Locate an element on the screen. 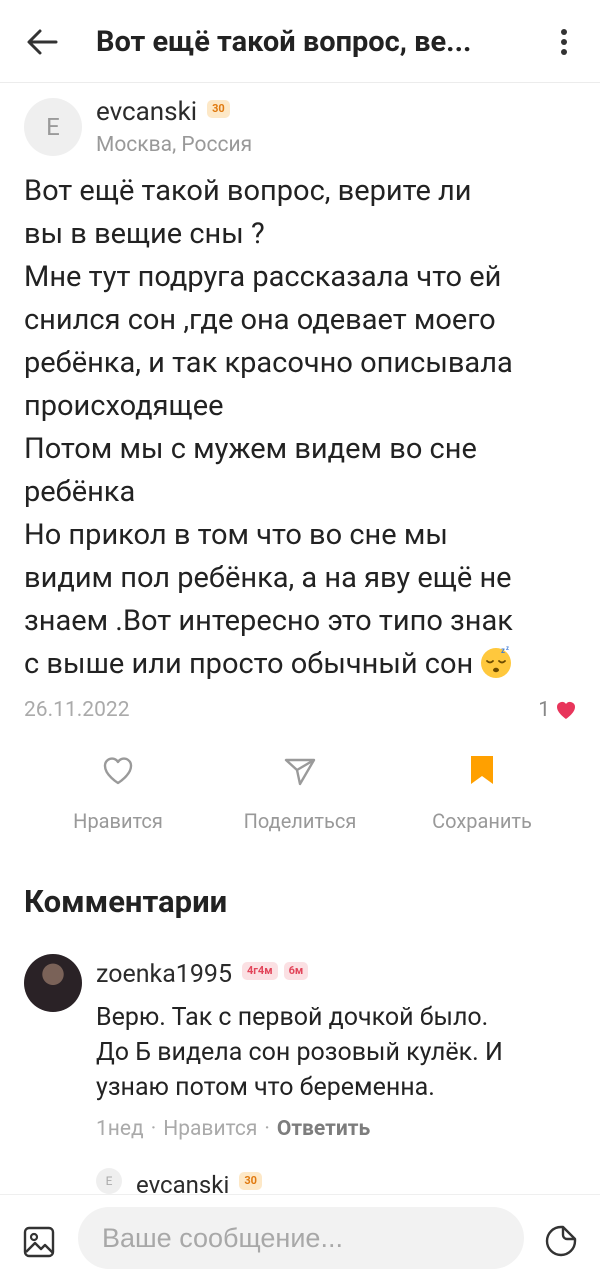 The height and width of the screenshot is (1283, 600). like-button: Нравится is located at coordinates (118, 793).